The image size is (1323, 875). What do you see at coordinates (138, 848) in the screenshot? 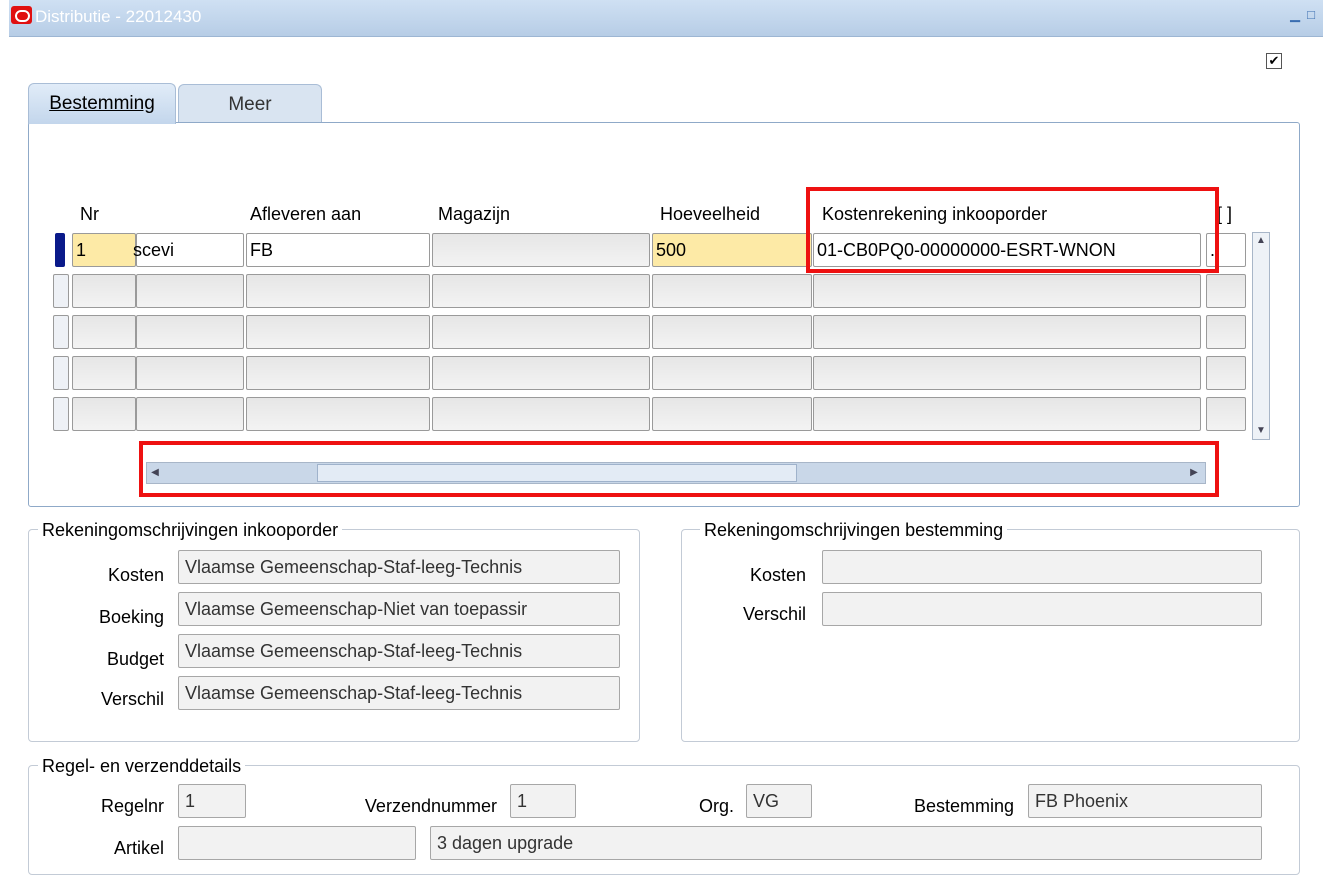
I see `label-artikel: Artikel` at bounding box center [138, 848].